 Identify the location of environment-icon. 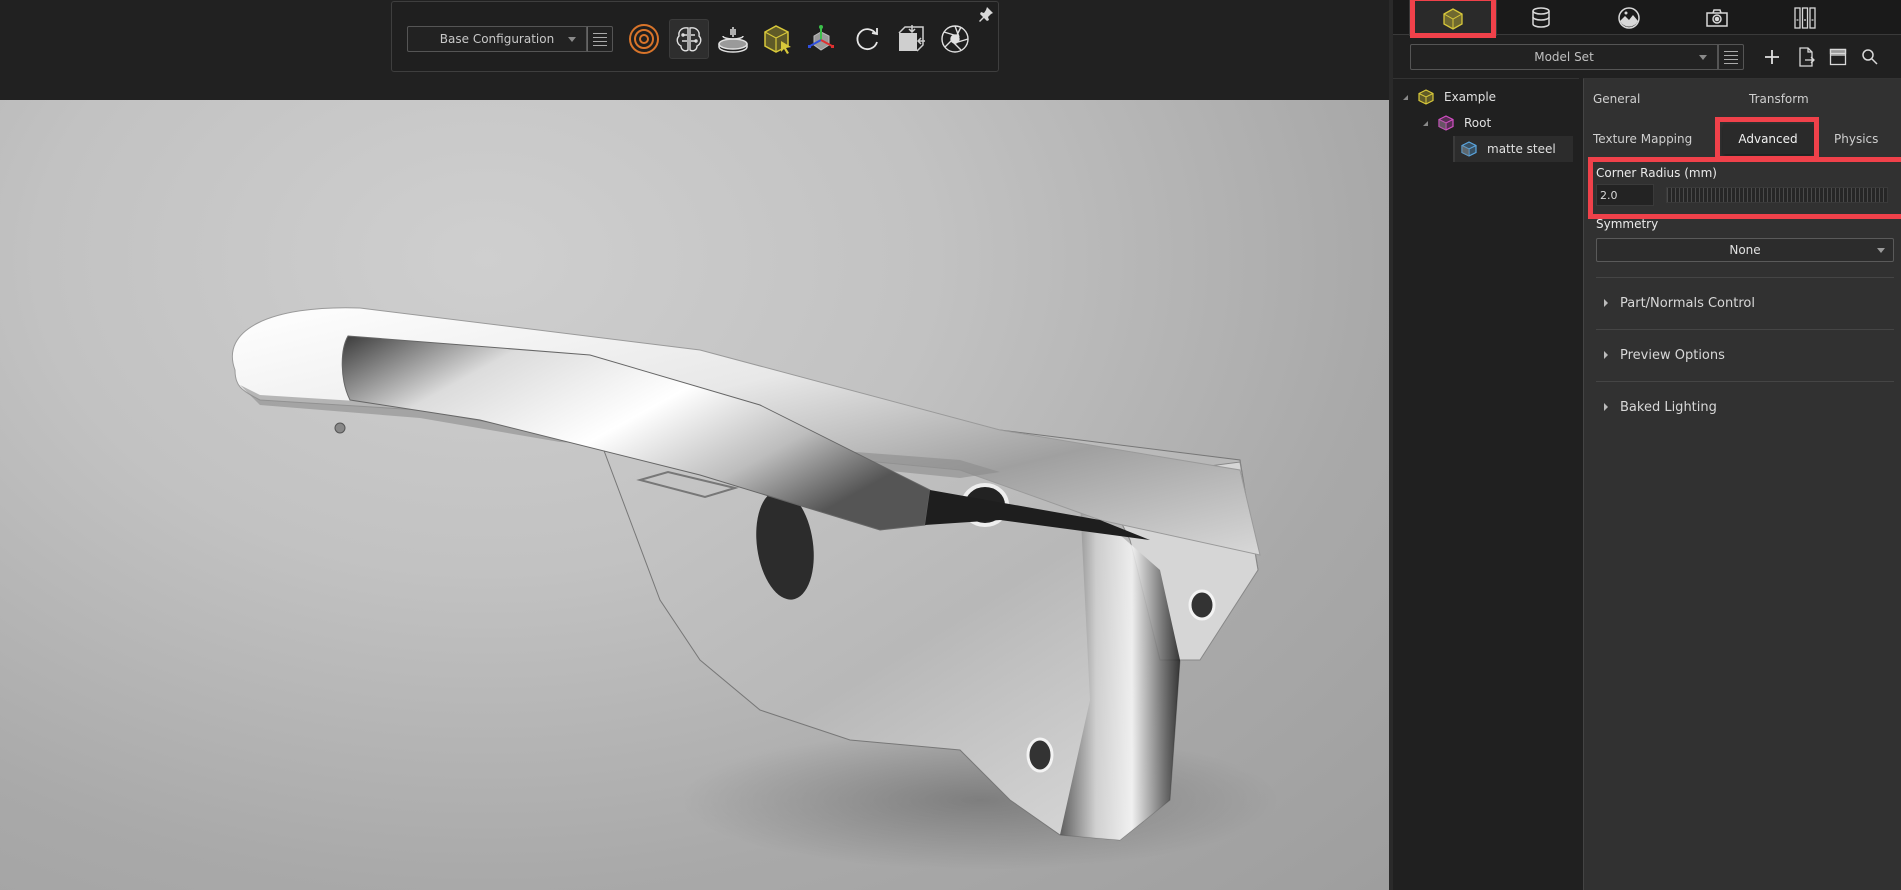
(1629, 17).